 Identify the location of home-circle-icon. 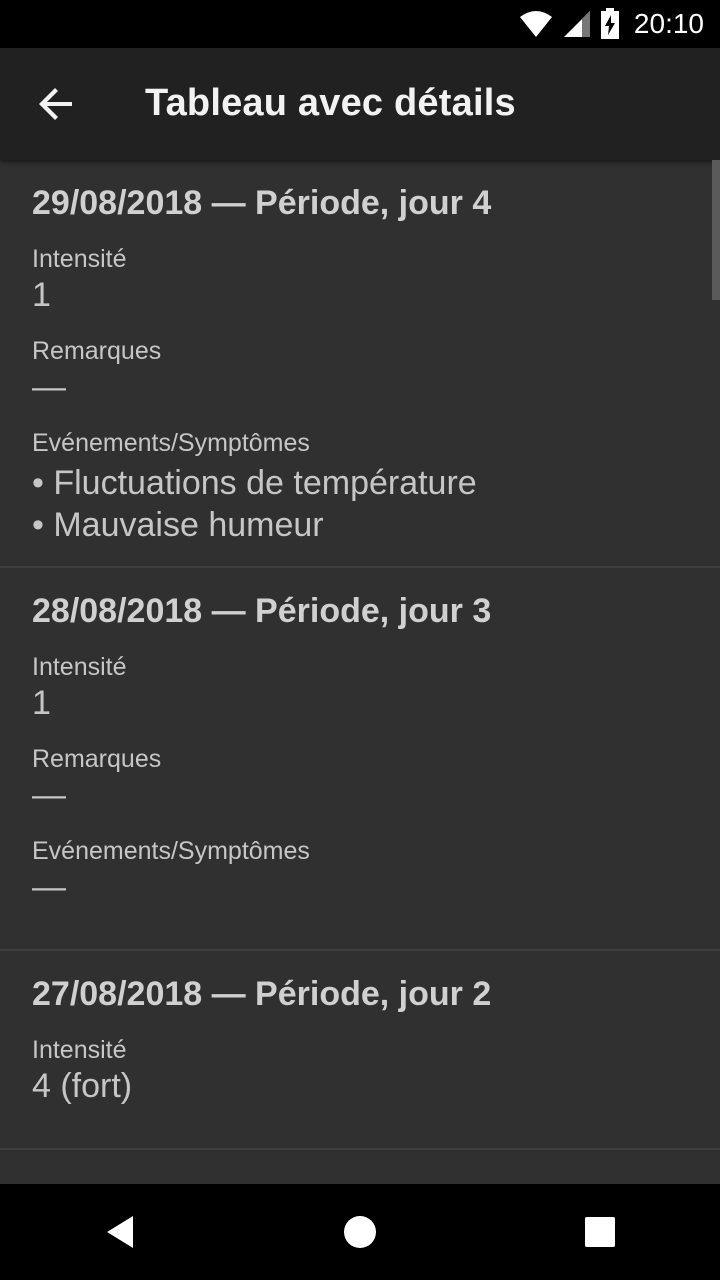
(360, 1232).